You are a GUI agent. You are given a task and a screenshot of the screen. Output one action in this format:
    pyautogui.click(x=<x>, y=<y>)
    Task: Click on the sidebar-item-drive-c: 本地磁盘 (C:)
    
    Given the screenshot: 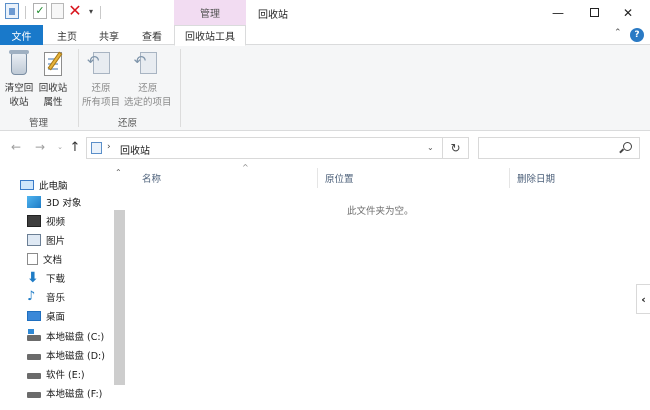 What is the action you would take?
    pyautogui.click(x=65, y=335)
    